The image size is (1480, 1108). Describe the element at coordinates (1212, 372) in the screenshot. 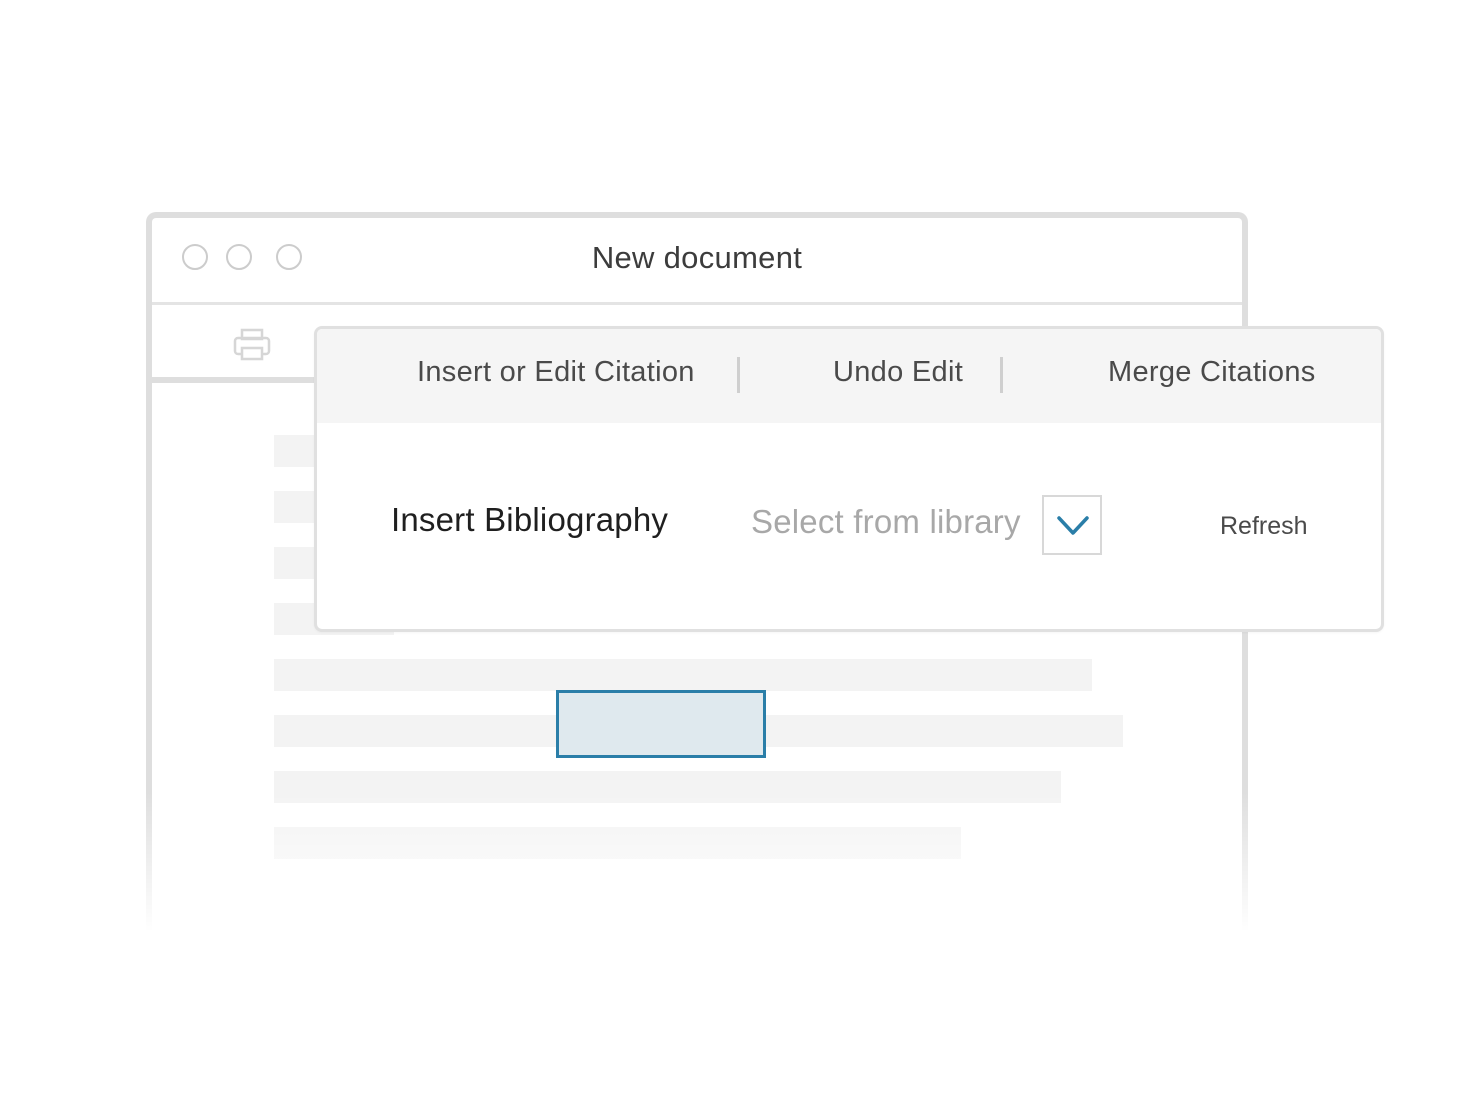

I see `merge-citations-button: Merge Citations` at that location.